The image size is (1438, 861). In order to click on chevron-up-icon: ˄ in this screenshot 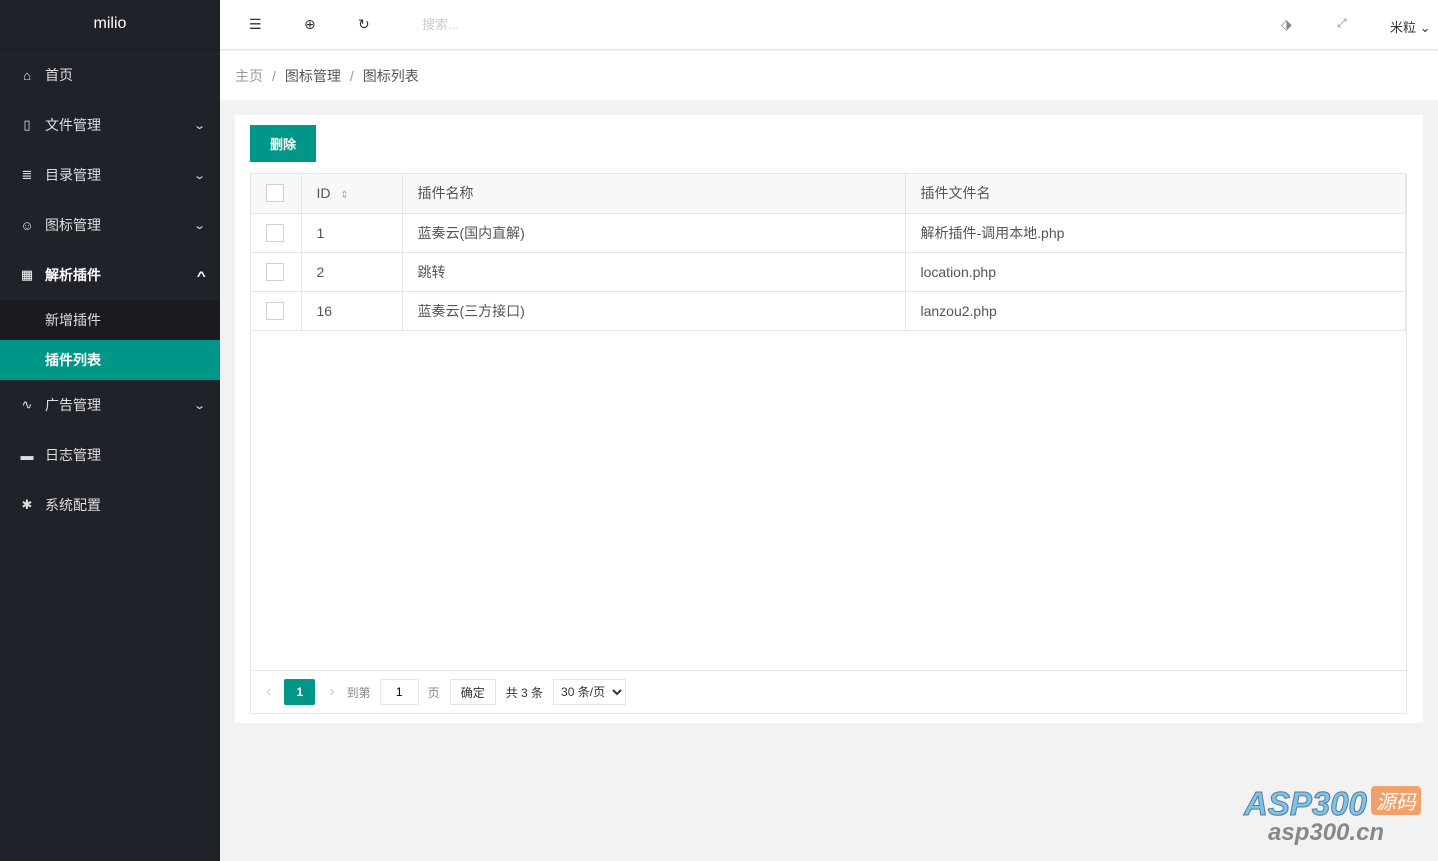, I will do `click(201, 275)`.